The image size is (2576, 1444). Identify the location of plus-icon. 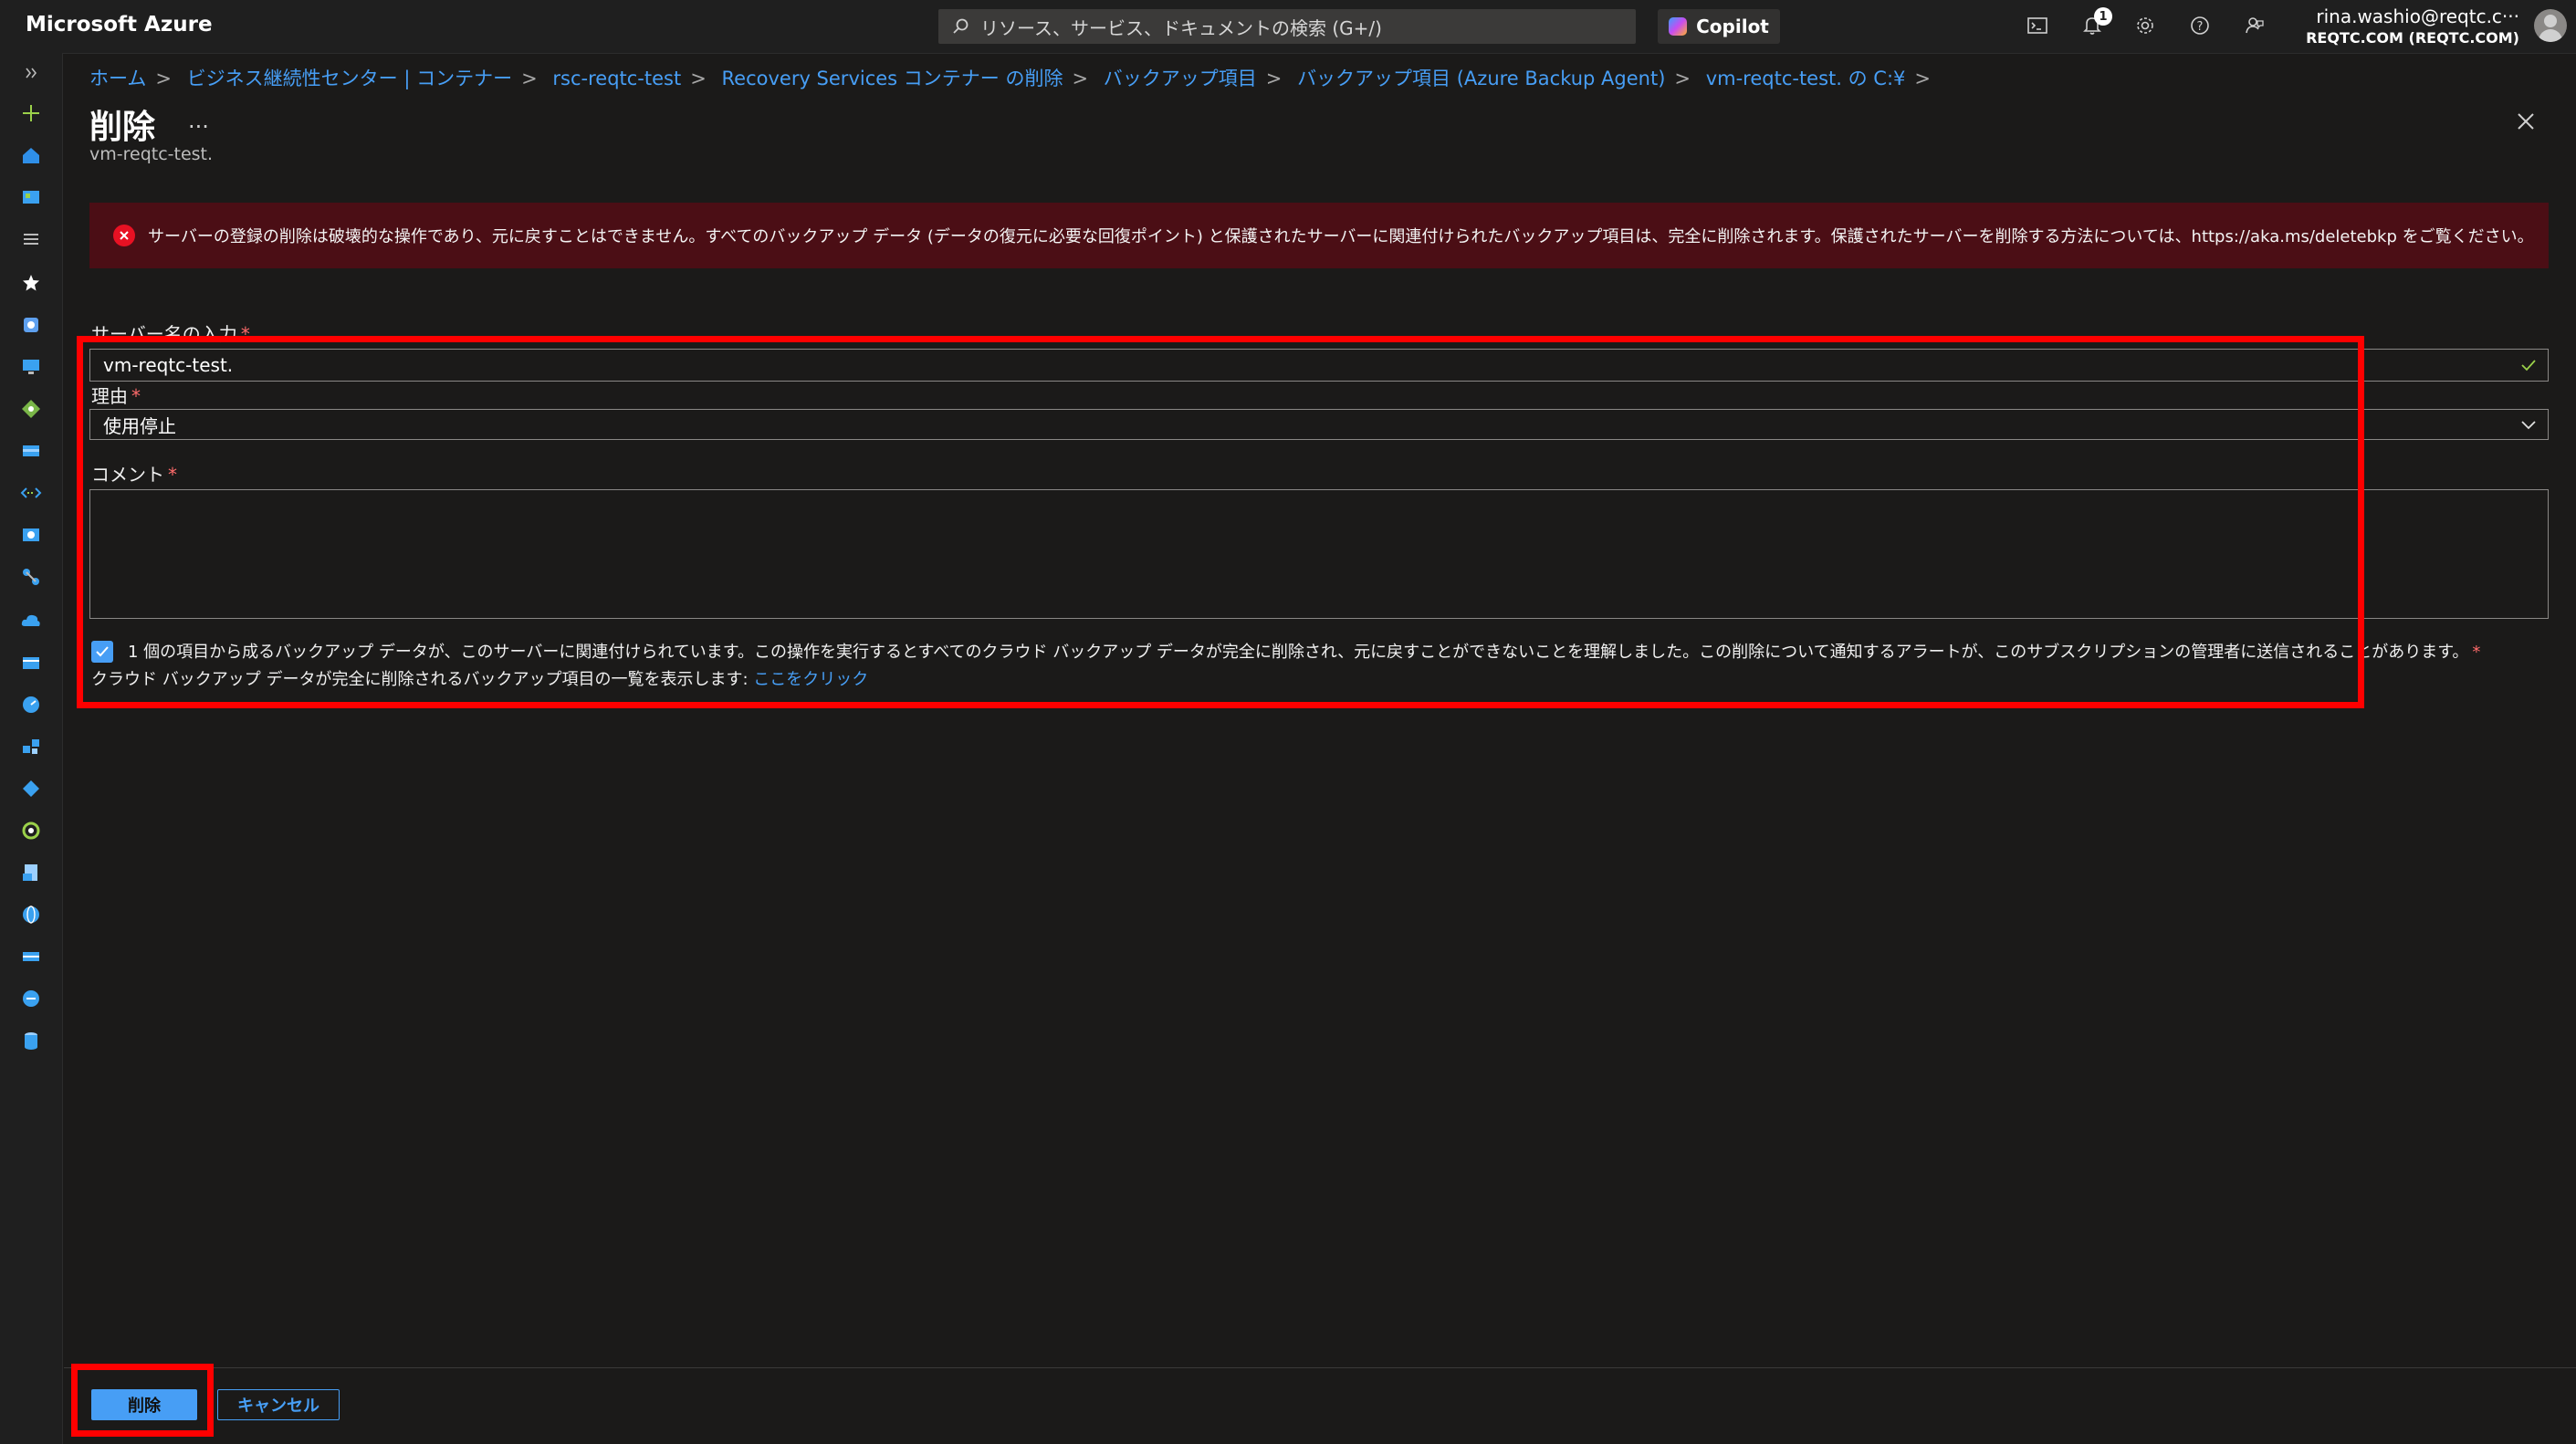
(31, 114).